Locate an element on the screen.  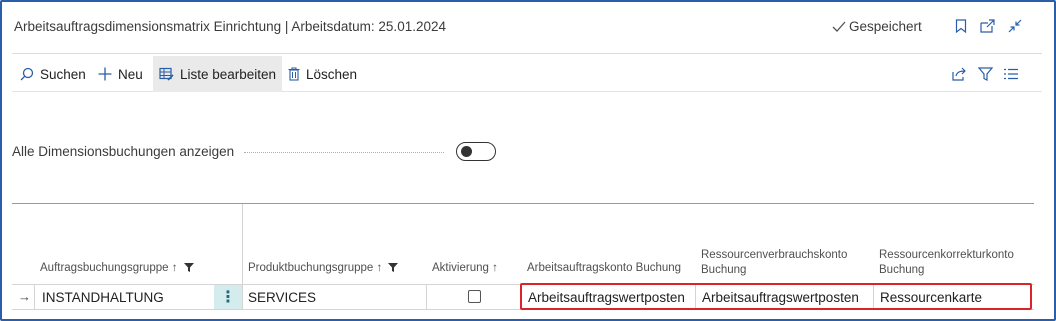
edit-list-icon is located at coordinates (166, 74).